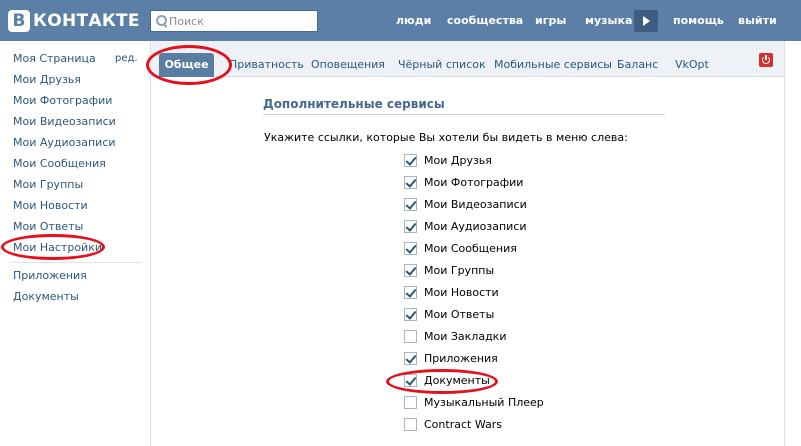 The width and height of the screenshot is (801, 446). Describe the element at coordinates (485, 20) in the screenshot. I see `nav-communities: сообщества` at that location.